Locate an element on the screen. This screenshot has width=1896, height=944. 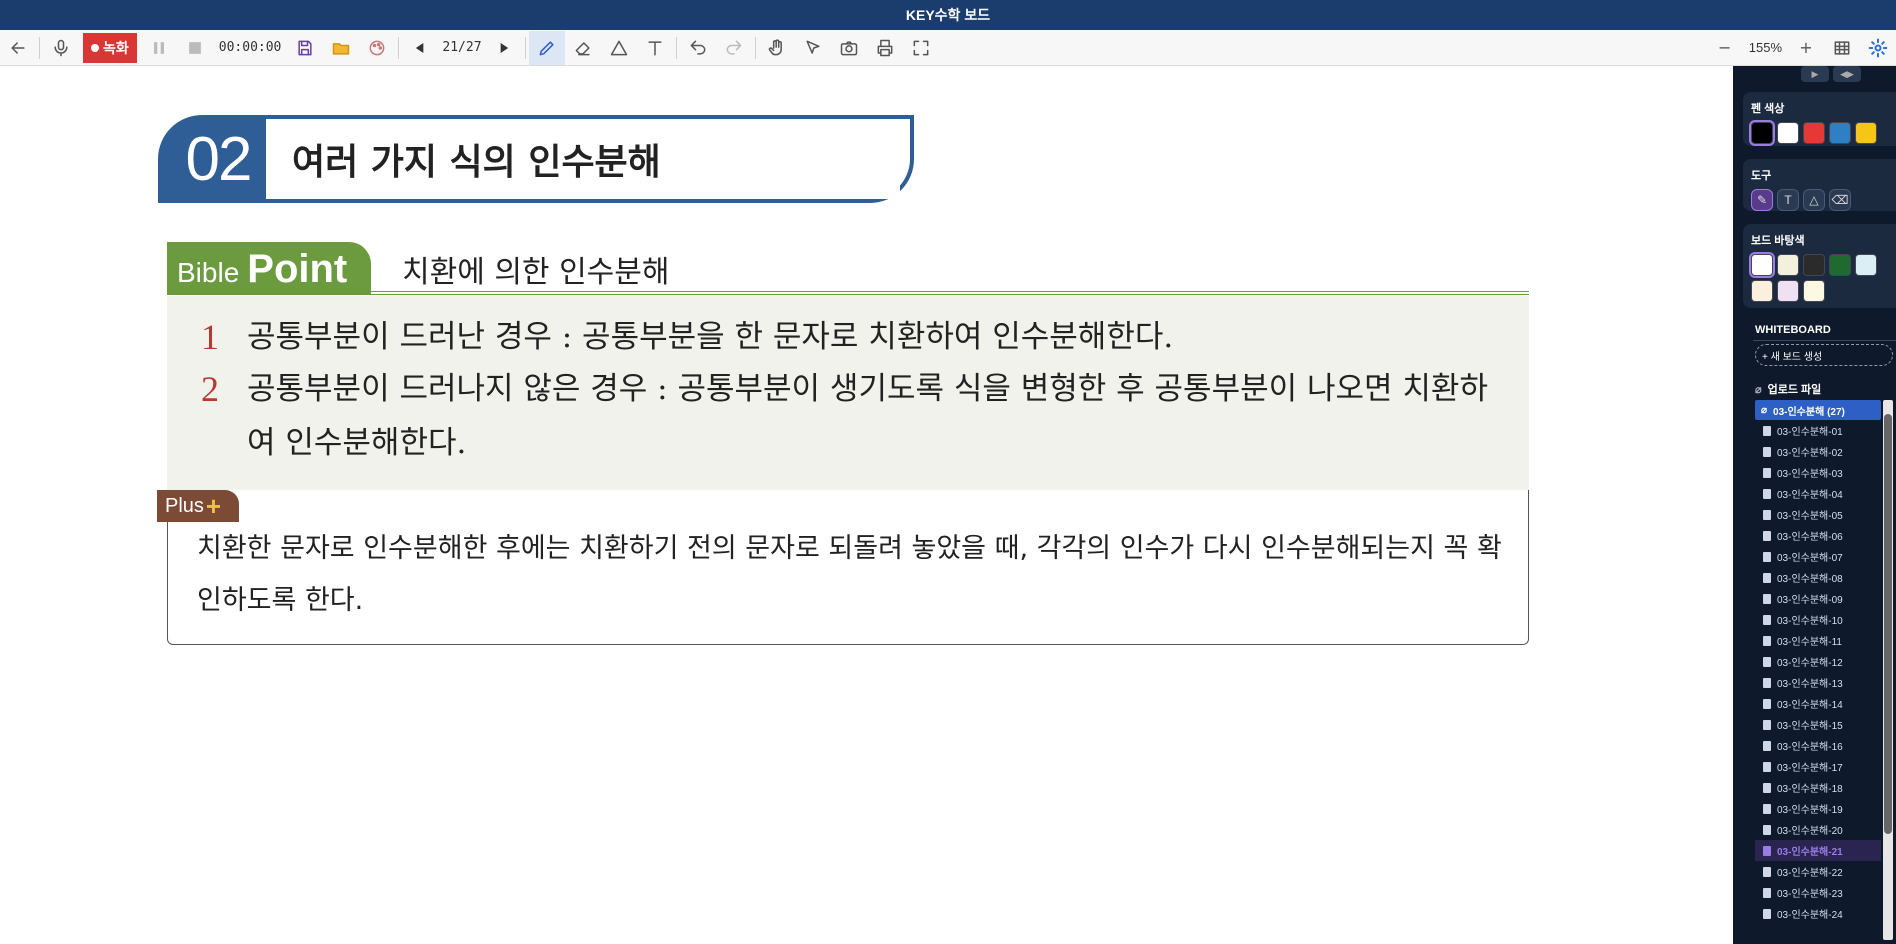
file-item: 03-인수분해-23 is located at coordinates (1818, 892).